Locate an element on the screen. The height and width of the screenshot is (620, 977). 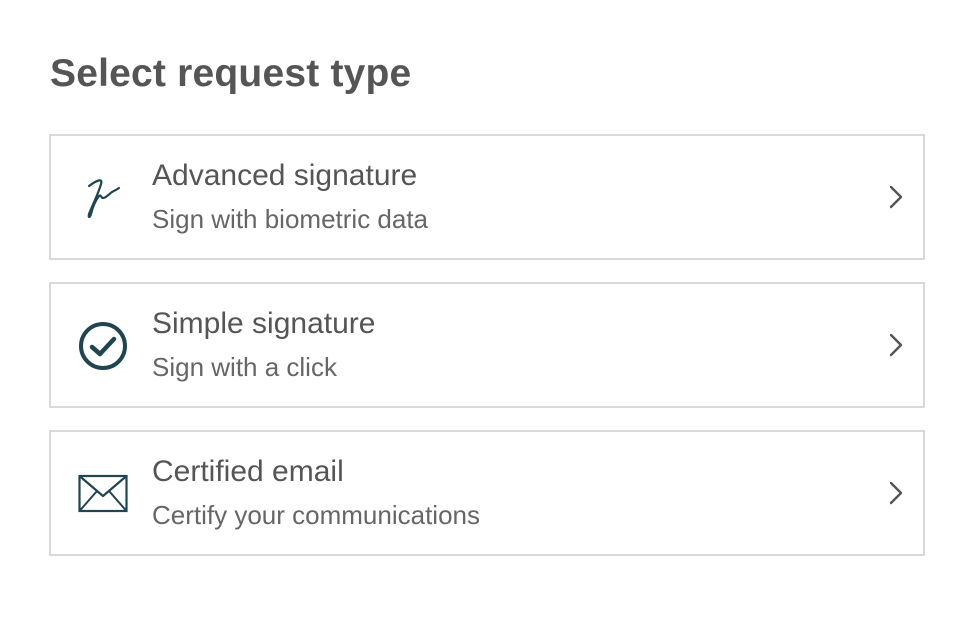
option-subtitle: Sign with biometric data is located at coordinates (290, 219).